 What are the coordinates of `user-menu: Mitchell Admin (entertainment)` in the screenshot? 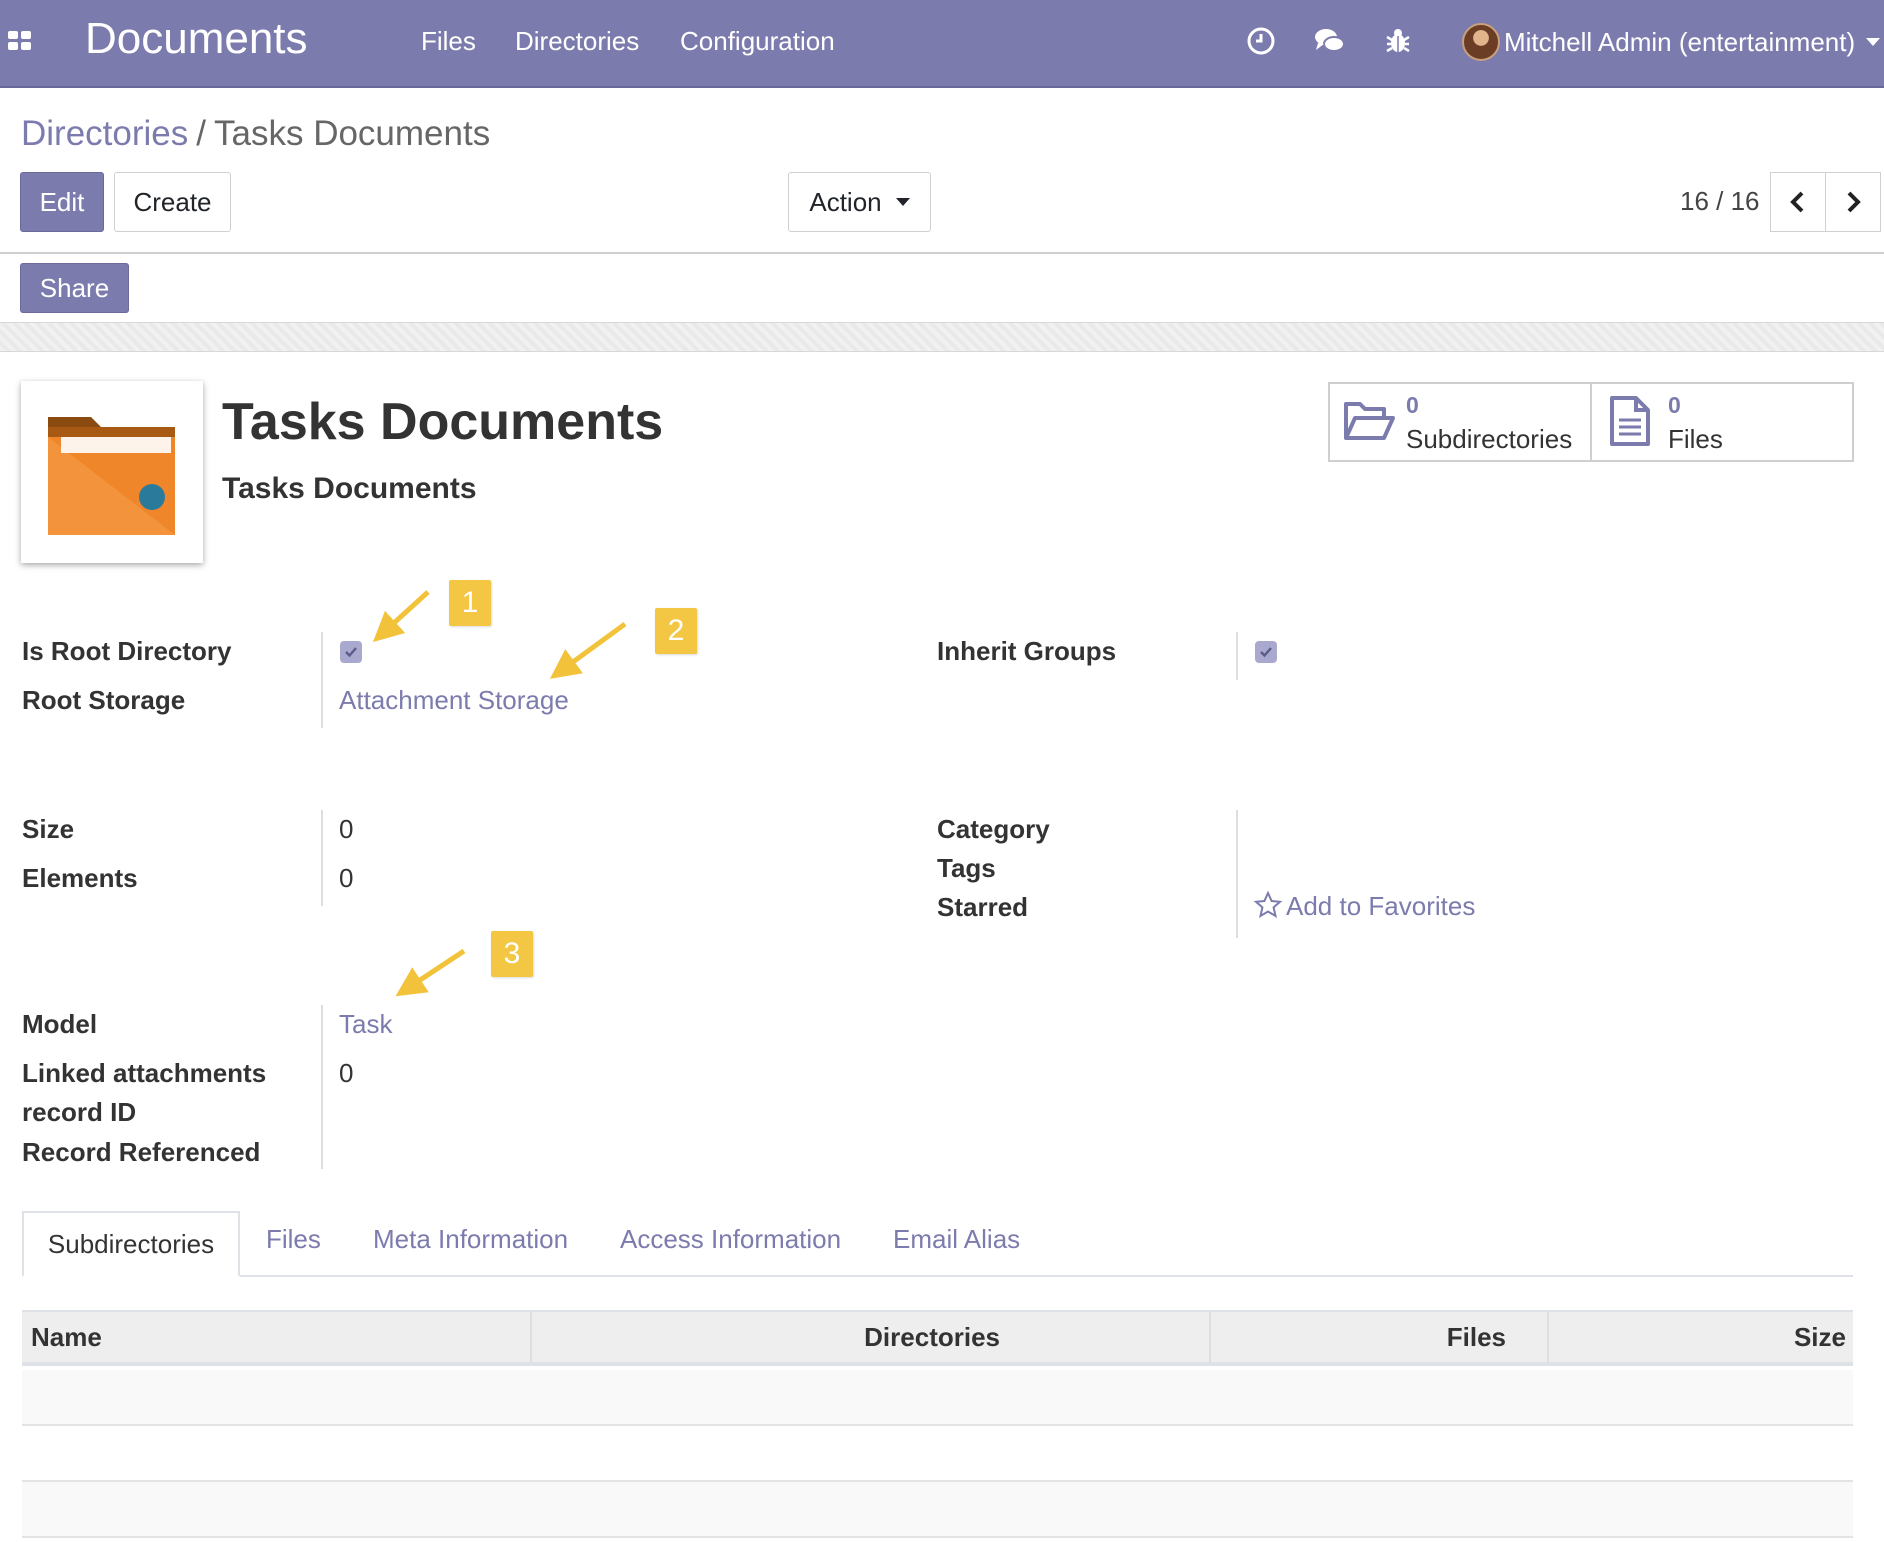 It's located at (1679, 42).